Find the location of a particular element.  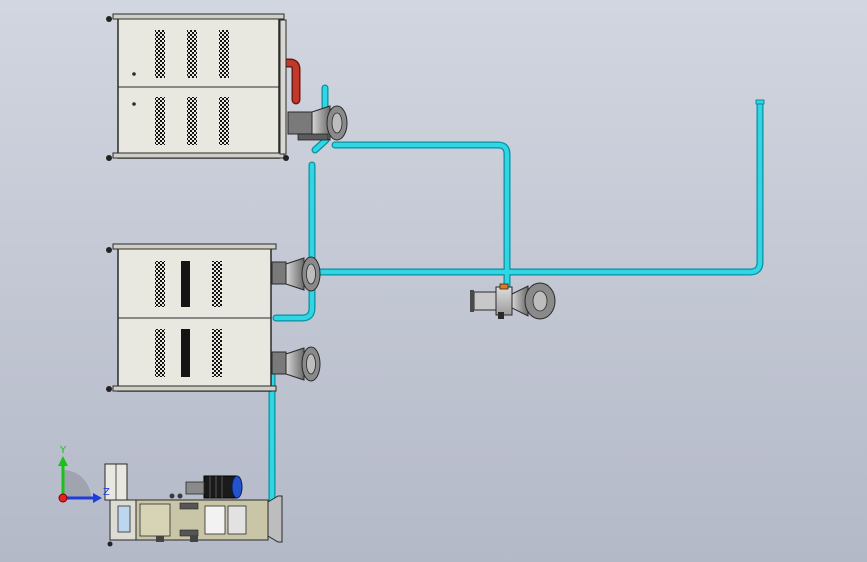

pipe-vertical-manifold is located at coordinates (294, 241).